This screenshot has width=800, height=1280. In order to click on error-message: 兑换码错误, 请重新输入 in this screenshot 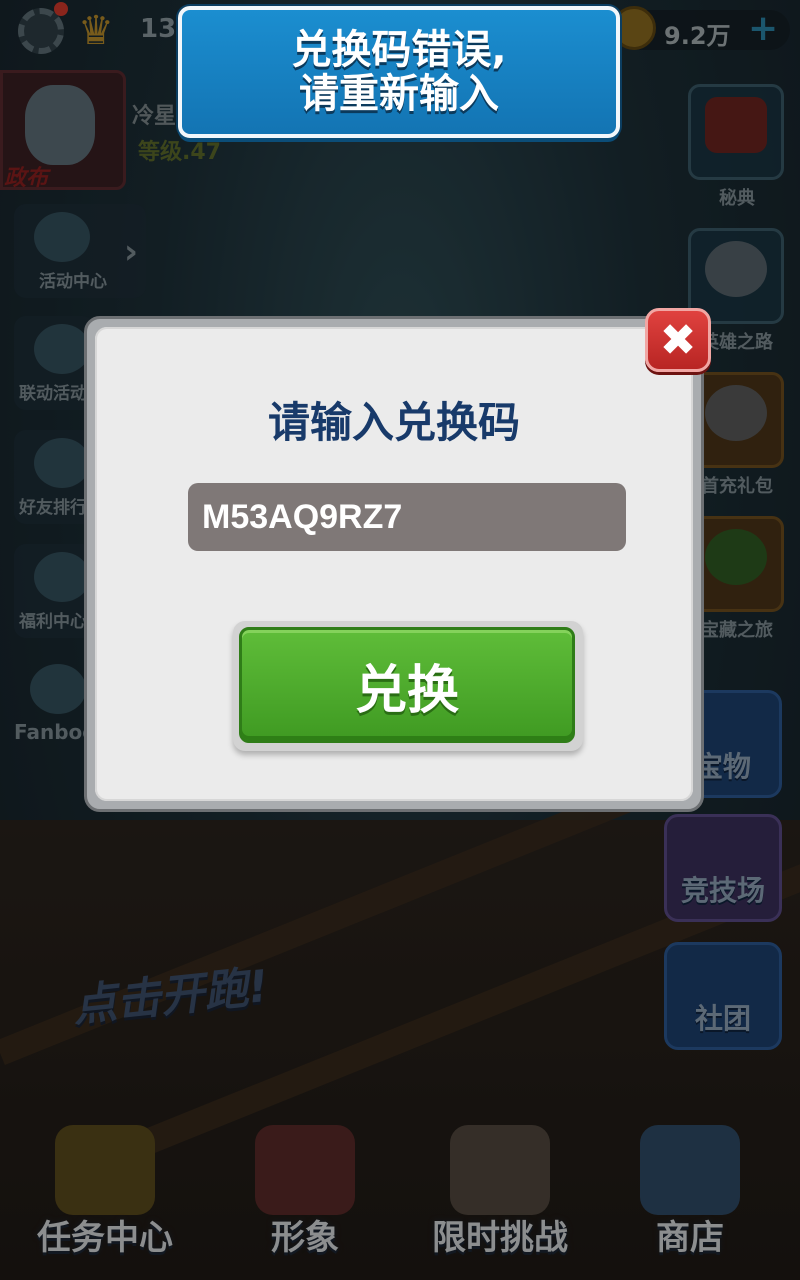, I will do `click(399, 72)`.